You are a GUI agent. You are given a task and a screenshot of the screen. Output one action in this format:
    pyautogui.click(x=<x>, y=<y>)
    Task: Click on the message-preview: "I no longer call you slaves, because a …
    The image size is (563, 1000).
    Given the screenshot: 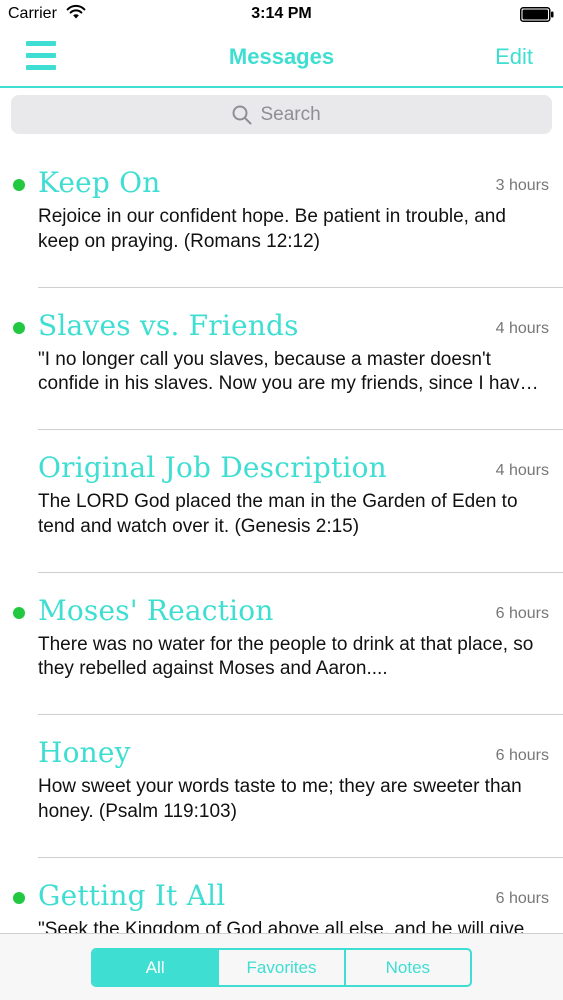 What is the action you would take?
    pyautogui.click(x=284, y=371)
    